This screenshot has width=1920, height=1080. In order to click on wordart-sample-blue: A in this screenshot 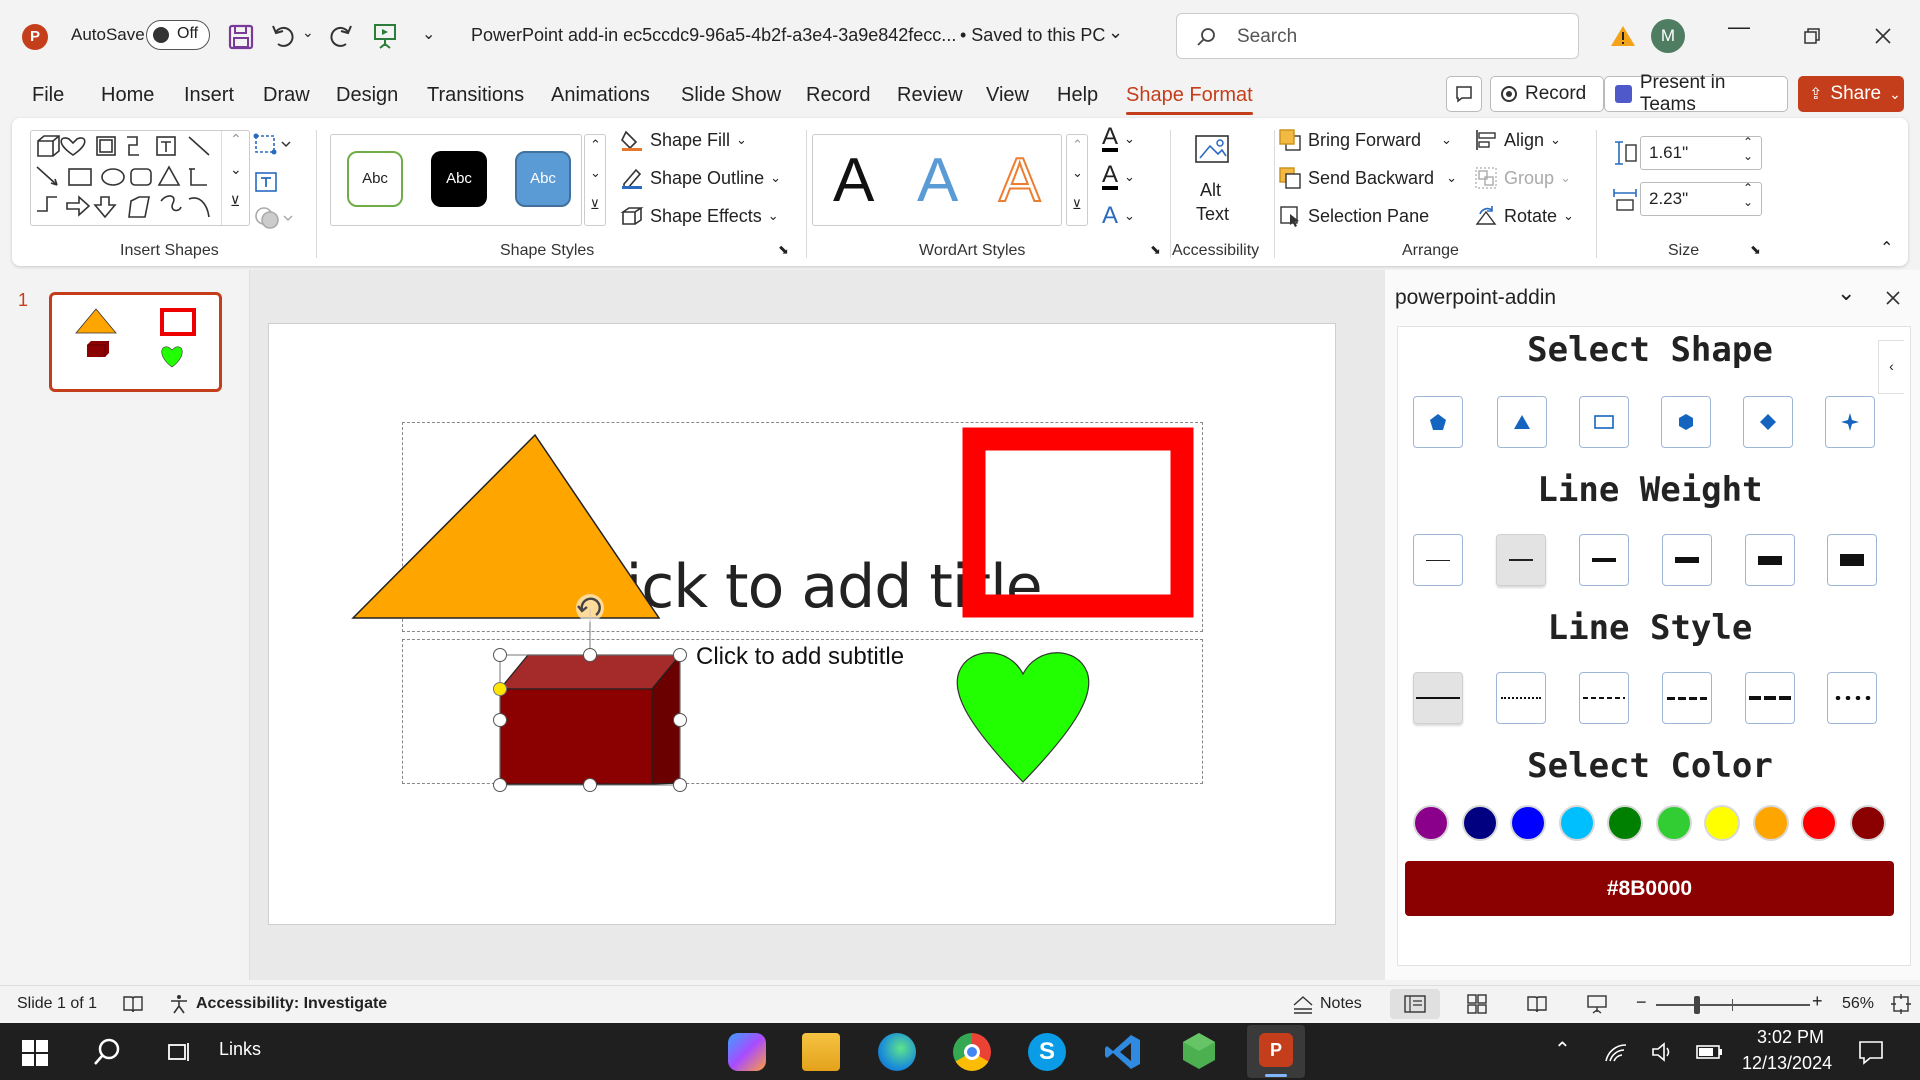, I will do `click(937, 180)`.